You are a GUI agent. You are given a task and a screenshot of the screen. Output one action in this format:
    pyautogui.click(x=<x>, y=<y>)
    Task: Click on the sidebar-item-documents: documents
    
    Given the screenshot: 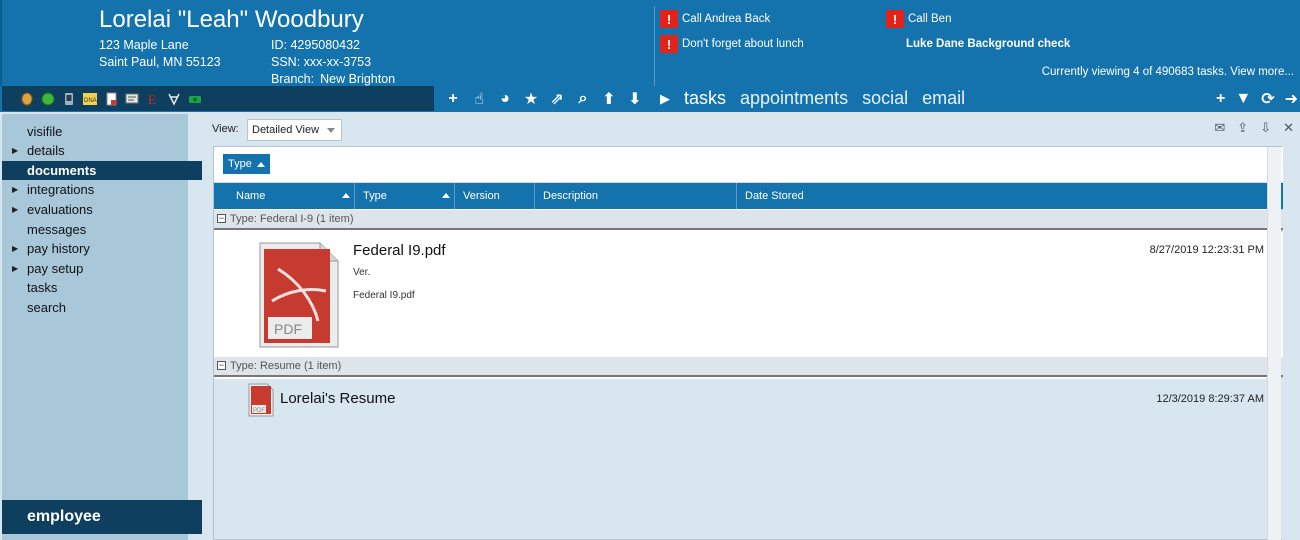 What is the action you would take?
    pyautogui.click(x=102, y=170)
    